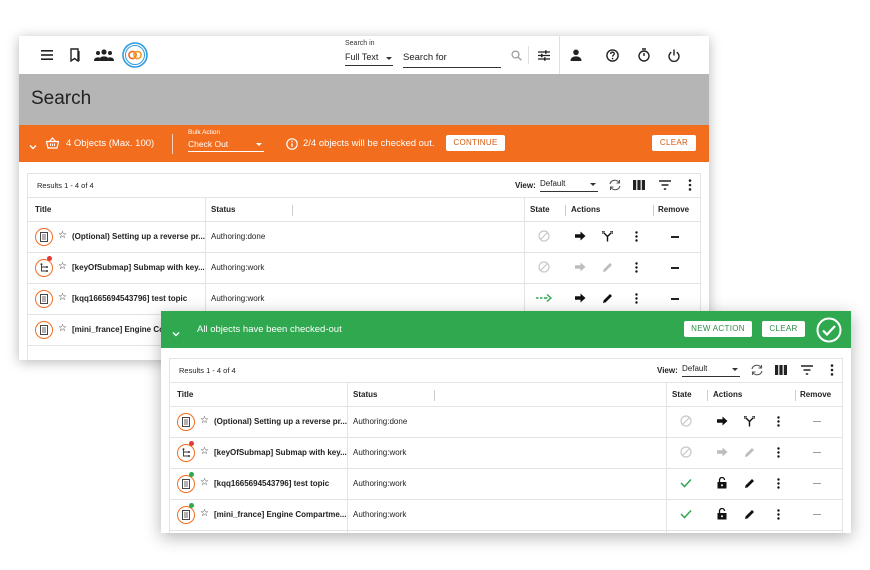 The width and height of the screenshot is (870, 570). I want to click on checked-out-indicator-icon, so click(191, 505).